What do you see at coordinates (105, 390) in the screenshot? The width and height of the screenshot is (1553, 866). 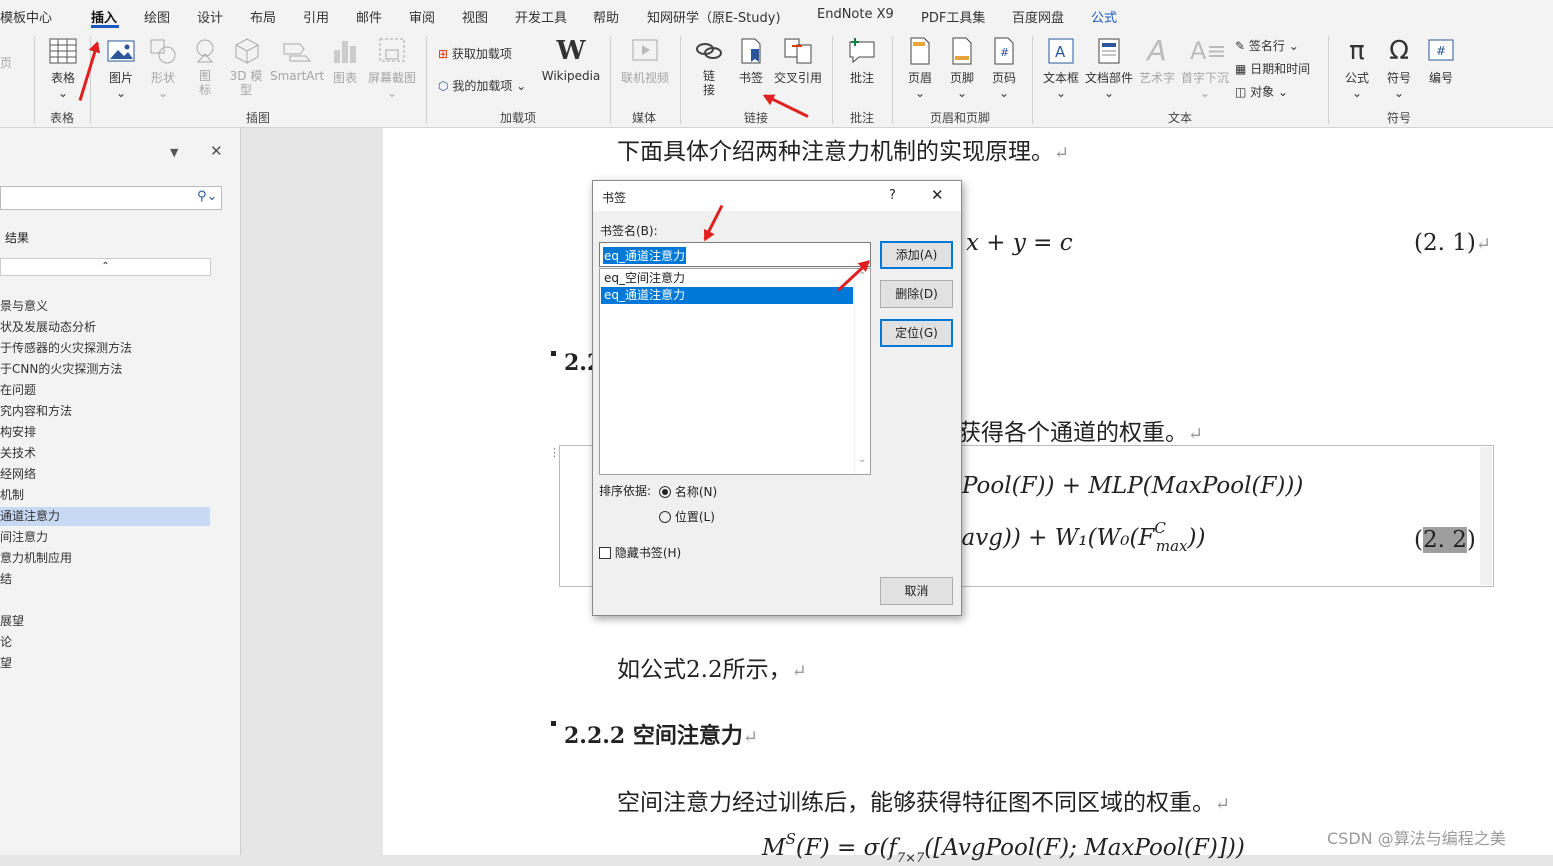 I see `nav-heading-item: 在问题` at bounding box center [105, 390].